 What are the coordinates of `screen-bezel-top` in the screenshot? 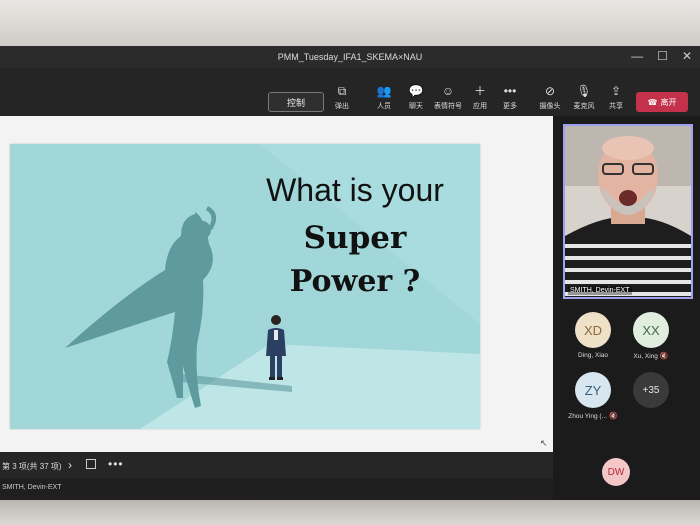 It's located at (350, 23).